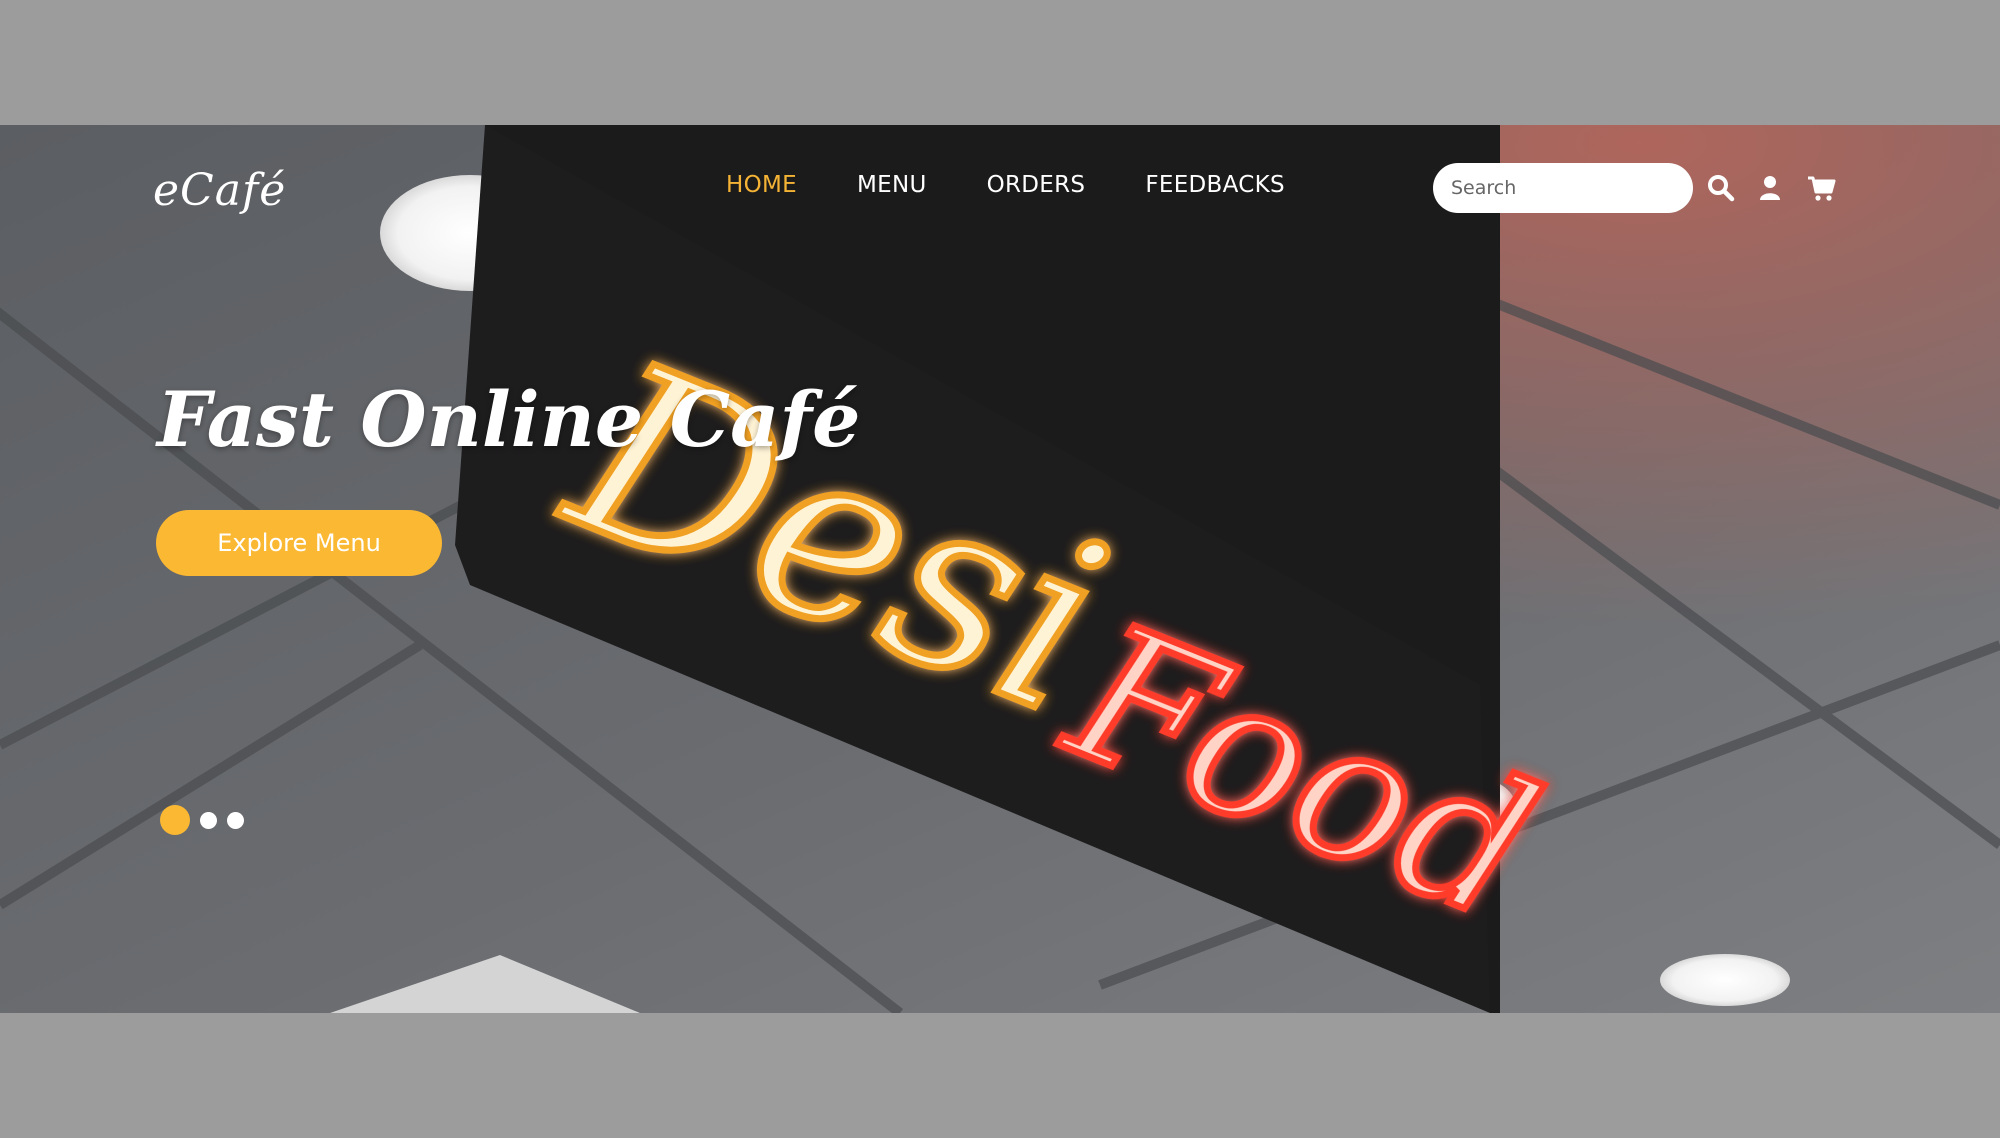  I want to click on cart-icon, so click(1821, 188).